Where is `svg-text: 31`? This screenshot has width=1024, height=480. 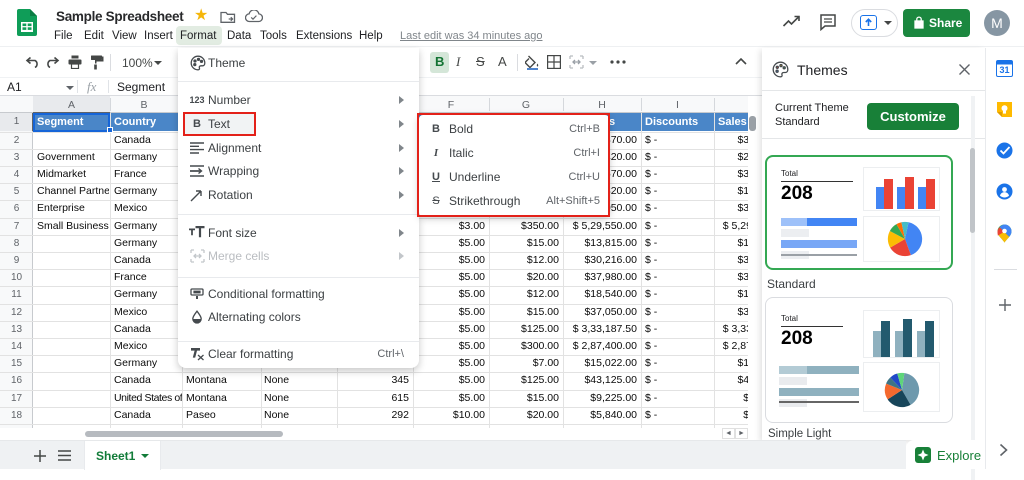 svg-text: 31 is located at coordinates (1004, 70).